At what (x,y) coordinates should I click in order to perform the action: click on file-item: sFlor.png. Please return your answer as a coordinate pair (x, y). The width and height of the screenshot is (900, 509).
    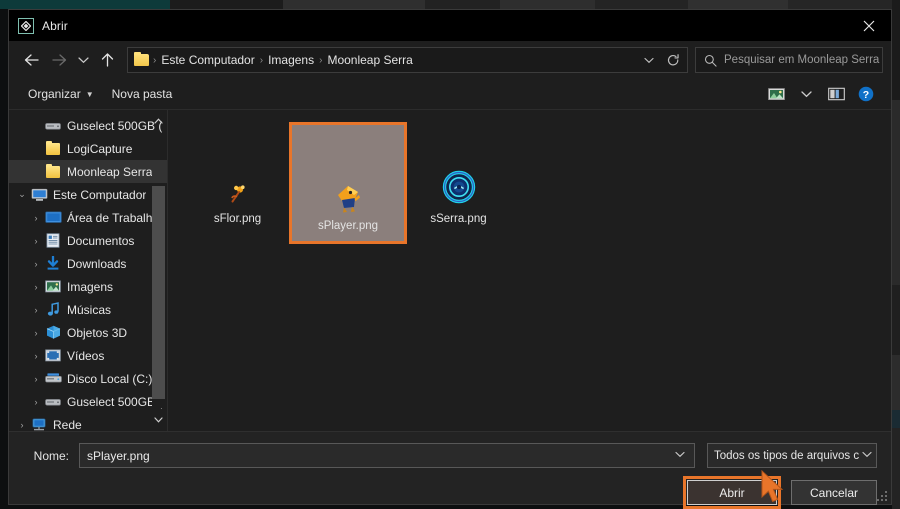
    Looking at the image, I should click on (237, 178).